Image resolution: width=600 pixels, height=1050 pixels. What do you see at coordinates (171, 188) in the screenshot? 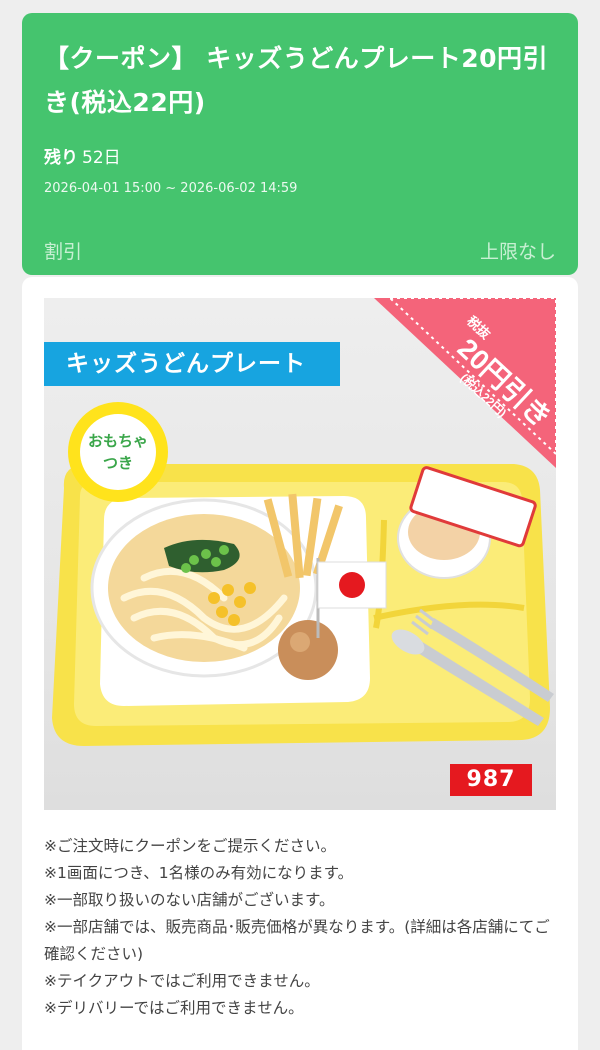
I see `validity-period: 2026-04-01 15:00 ~ 2026-06-02 14:59` at bounding box center [171, 188].